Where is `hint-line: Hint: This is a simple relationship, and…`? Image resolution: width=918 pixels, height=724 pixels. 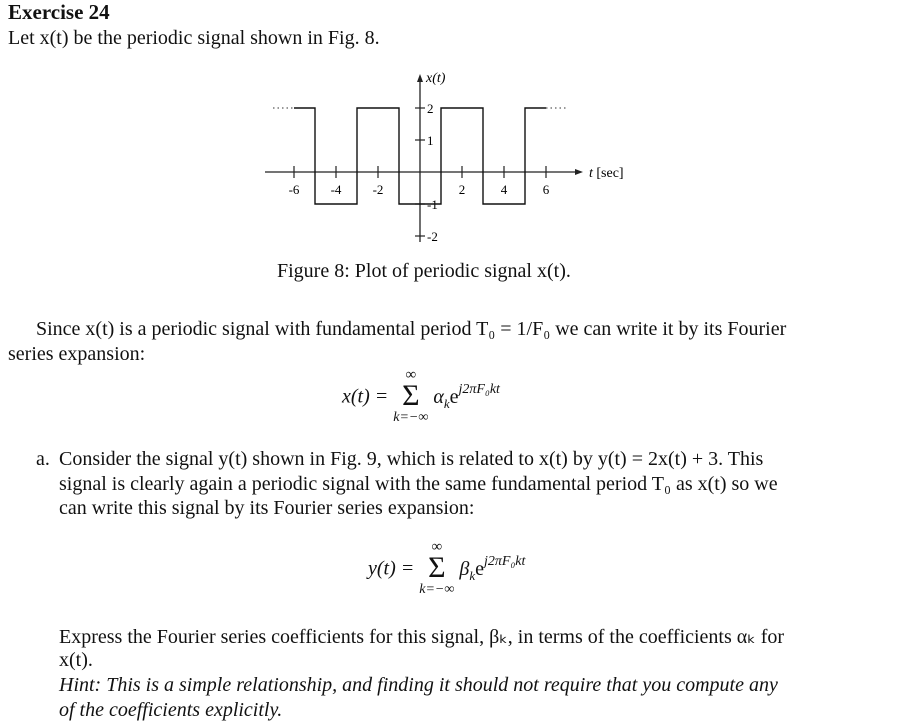 hint-line: Hint: This is a simple relationship, and… is located at coordinates (418, 685).